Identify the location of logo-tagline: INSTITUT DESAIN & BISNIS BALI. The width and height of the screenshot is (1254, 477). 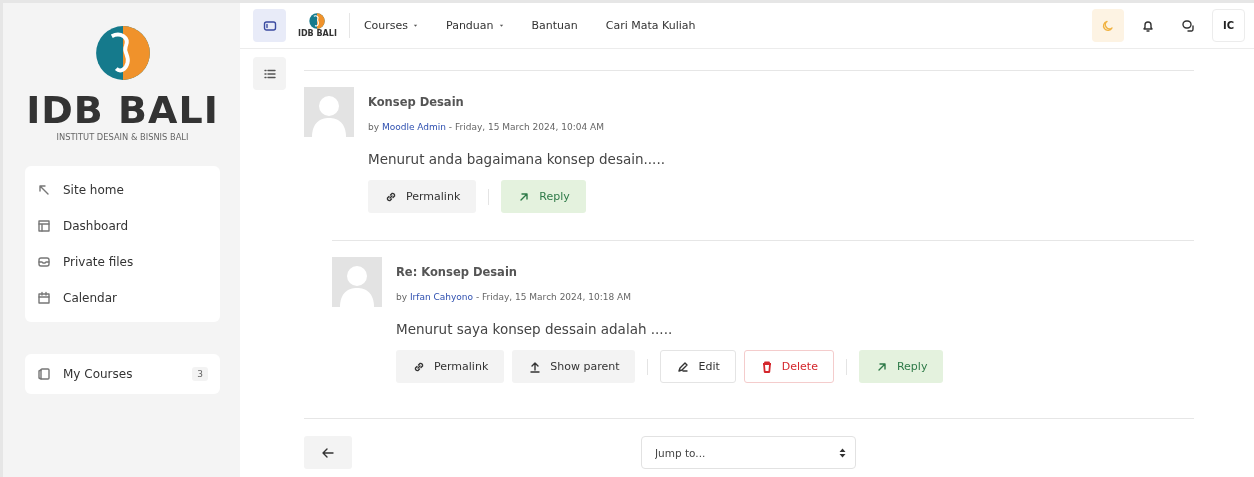
(122, 137).